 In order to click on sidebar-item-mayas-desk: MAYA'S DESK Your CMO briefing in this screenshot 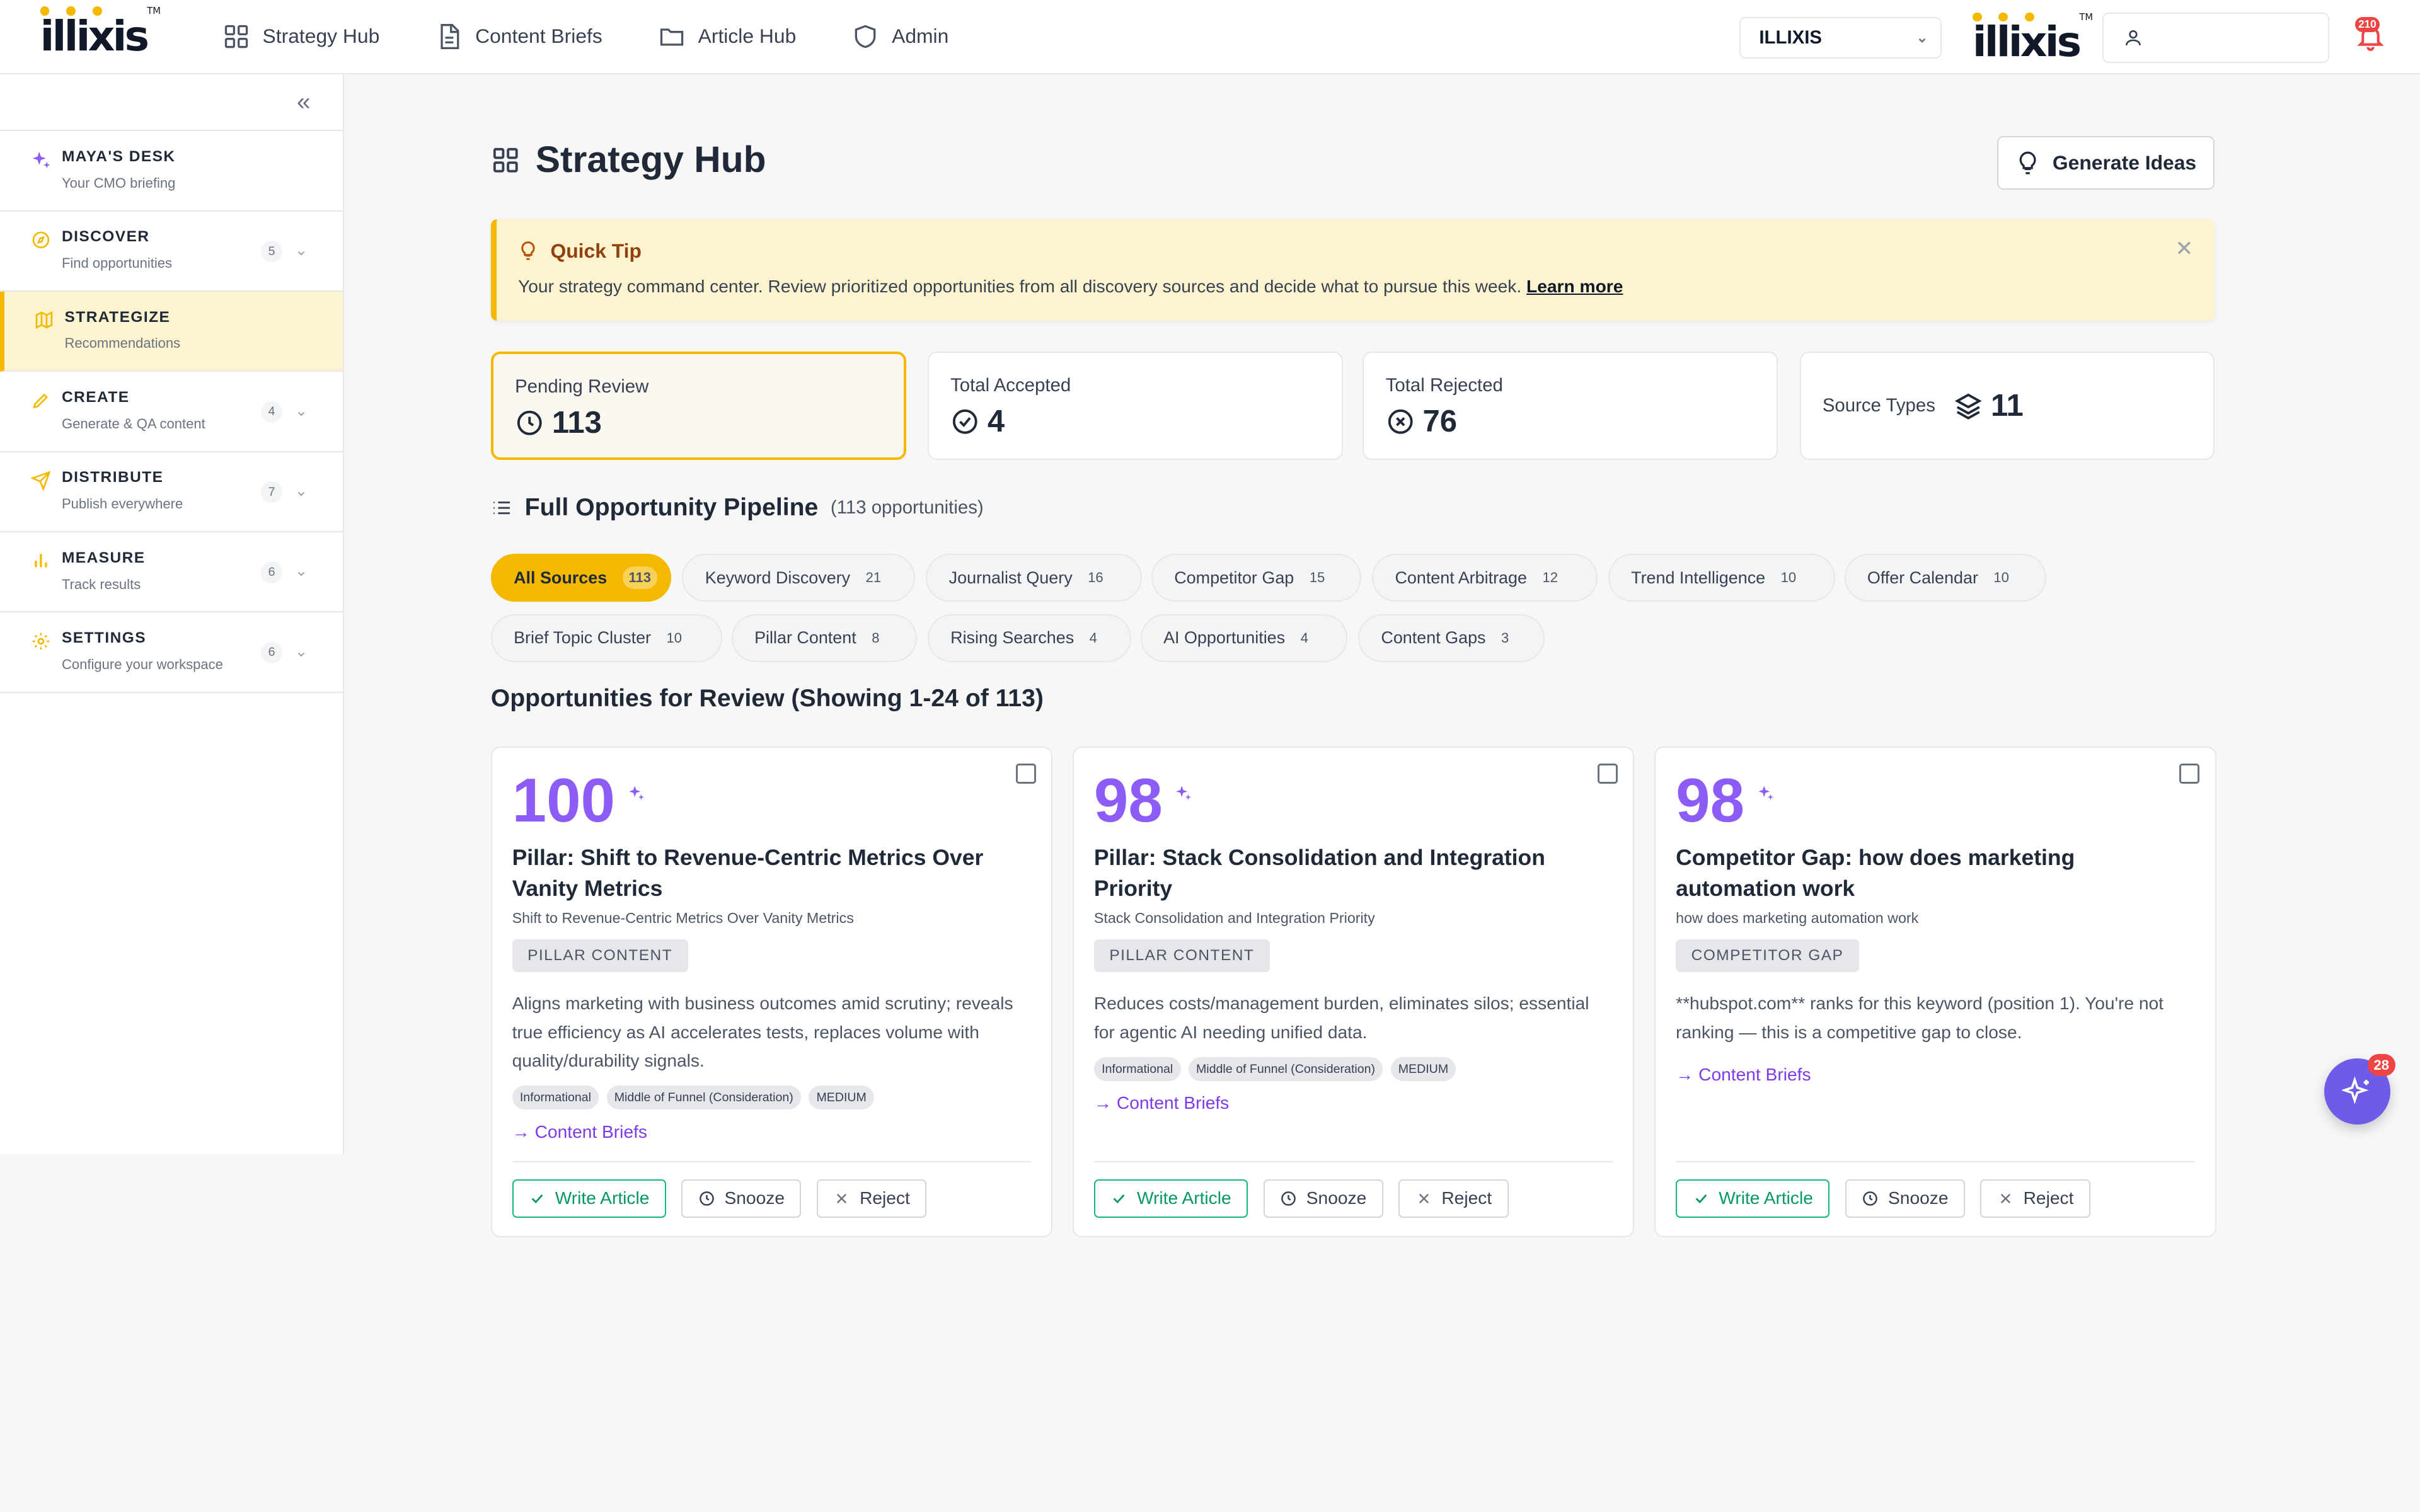, I will do `click(172, 171)`.